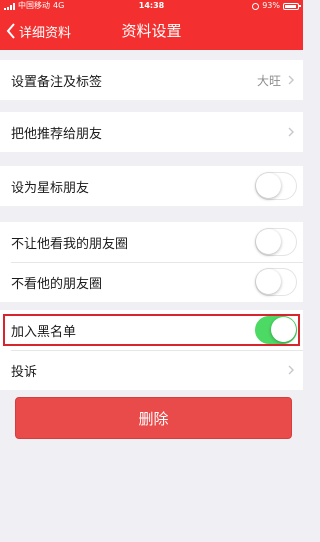 This screenshot has width=320, height=542. Describe the element at coordinates (256, 6) in the screenshot. I see `alarm-icon` at that location.